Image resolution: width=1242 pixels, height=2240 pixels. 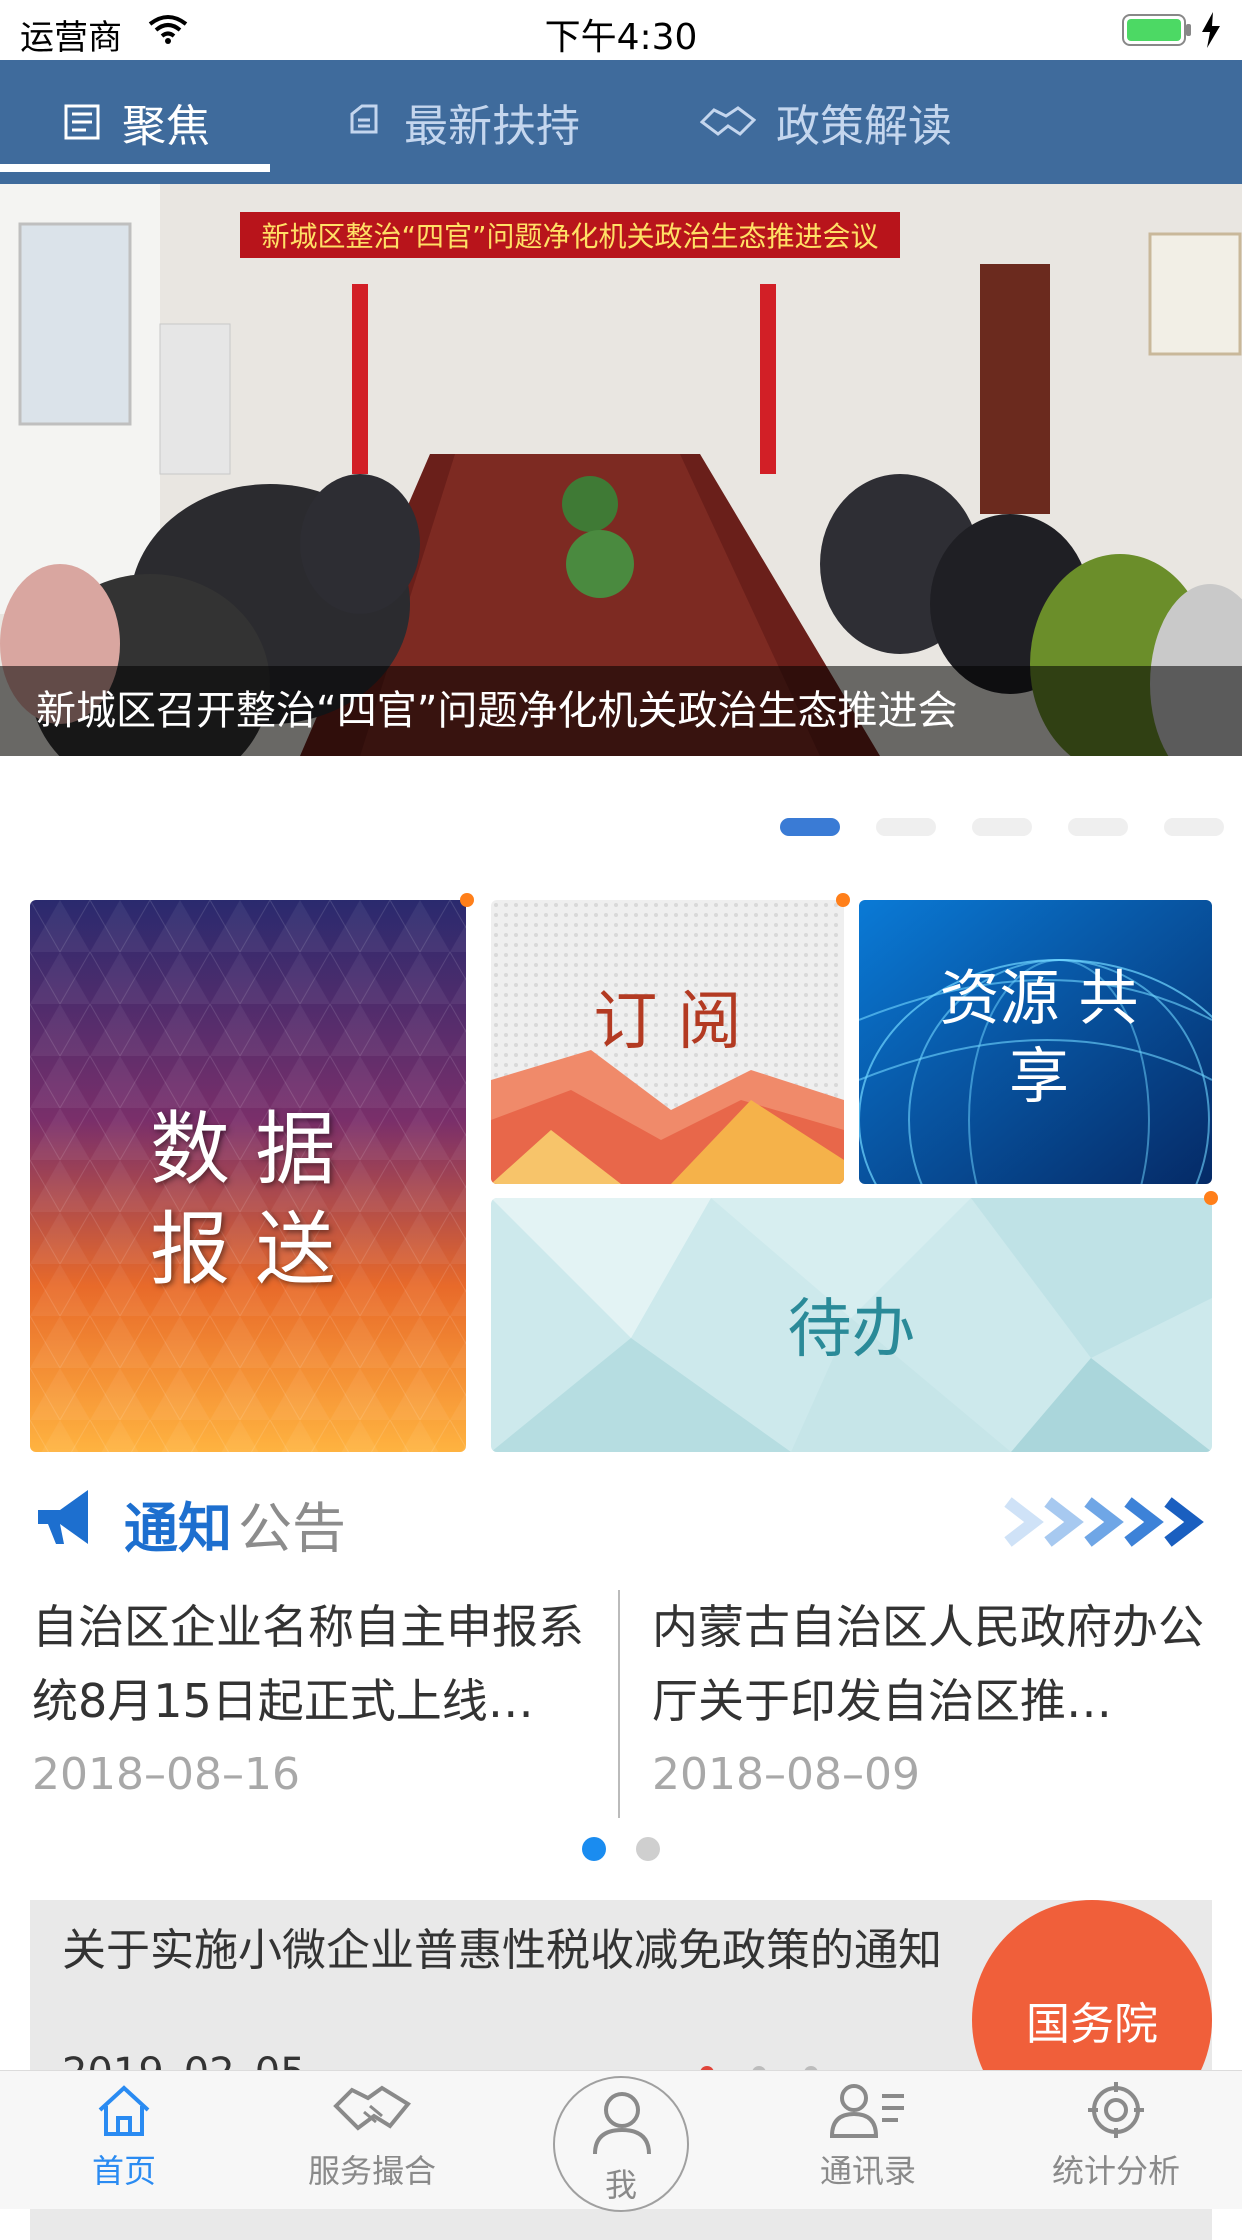 I want to click on charging-icon, so click(x=1211, y=30).